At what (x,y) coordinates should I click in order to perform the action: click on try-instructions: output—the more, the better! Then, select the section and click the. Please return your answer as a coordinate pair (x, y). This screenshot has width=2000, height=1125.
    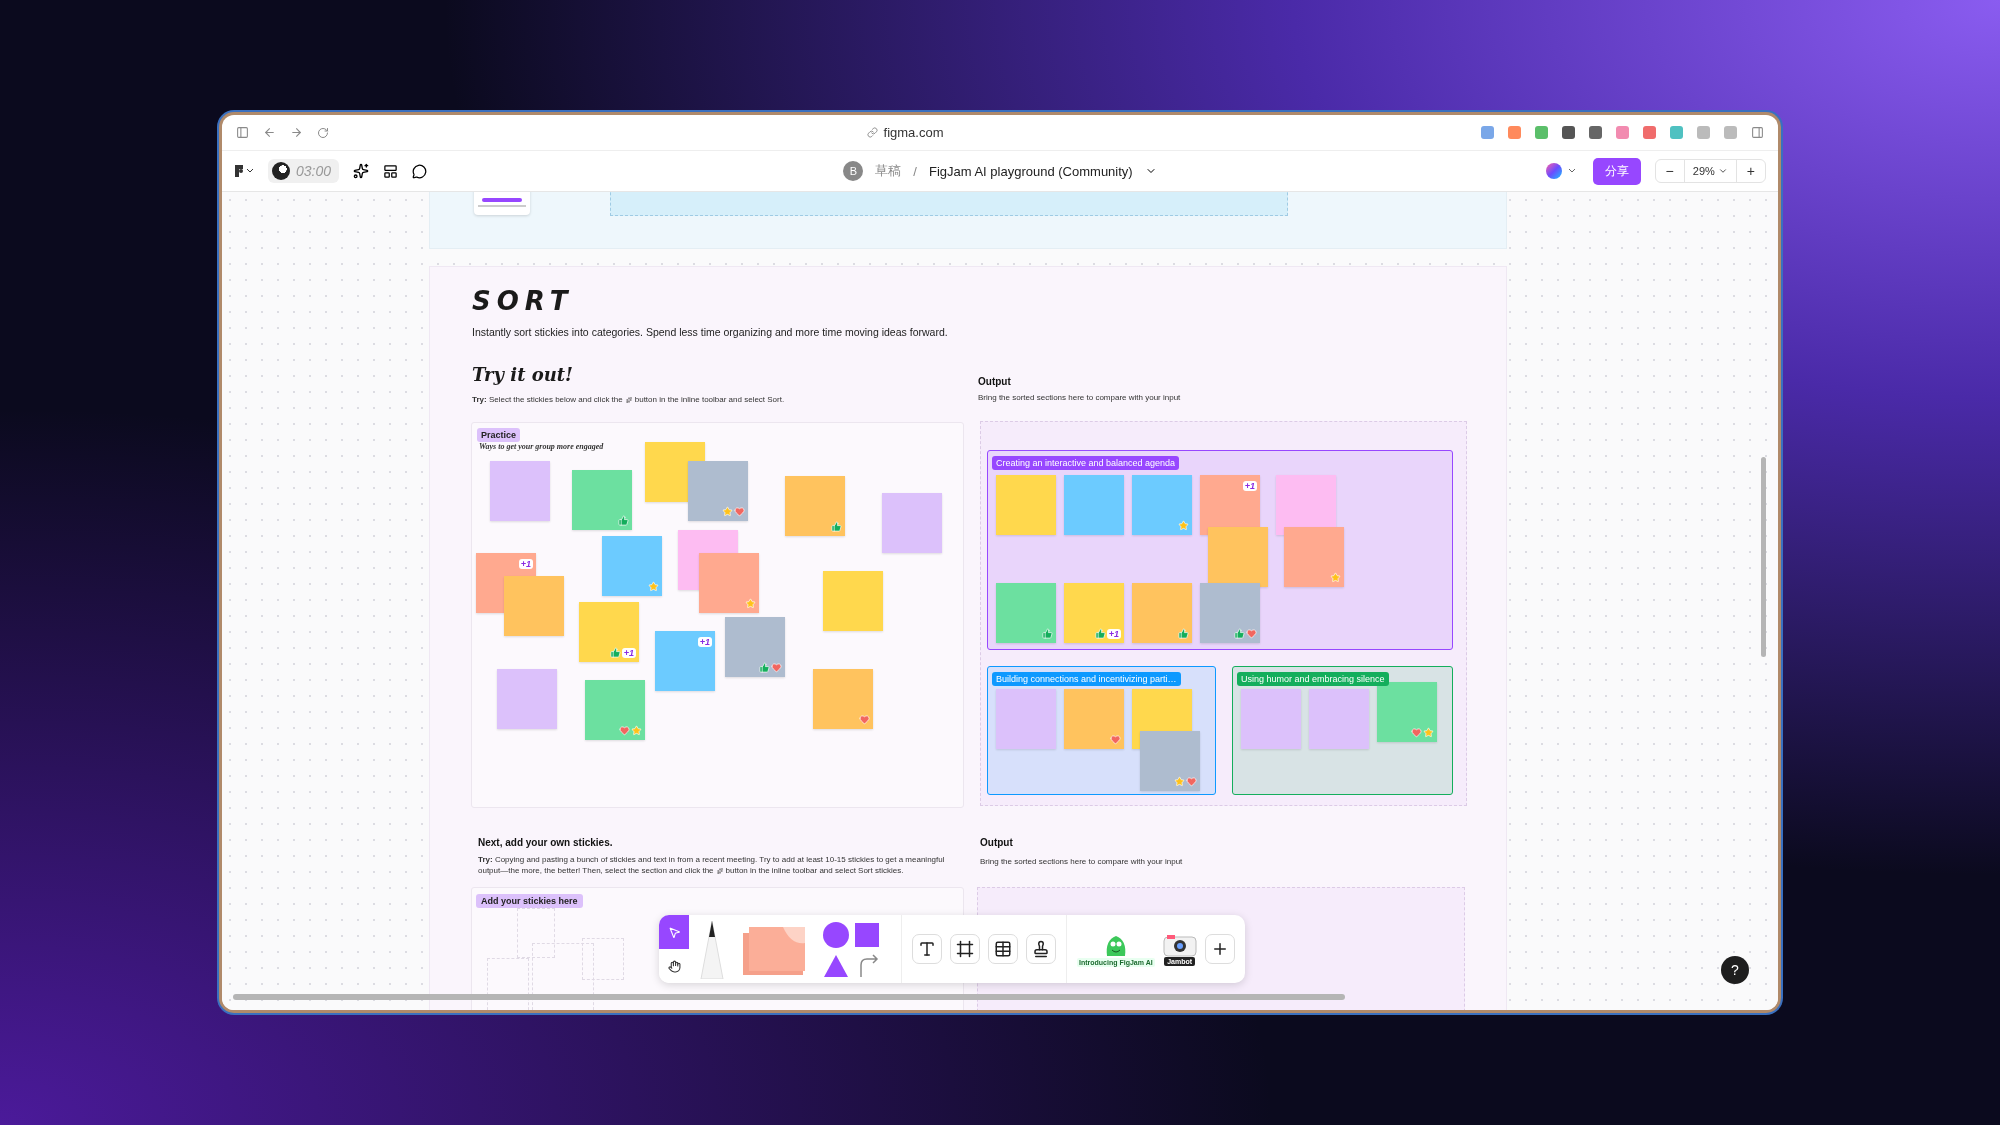
    Looking at the image, I should click on (596, 871).